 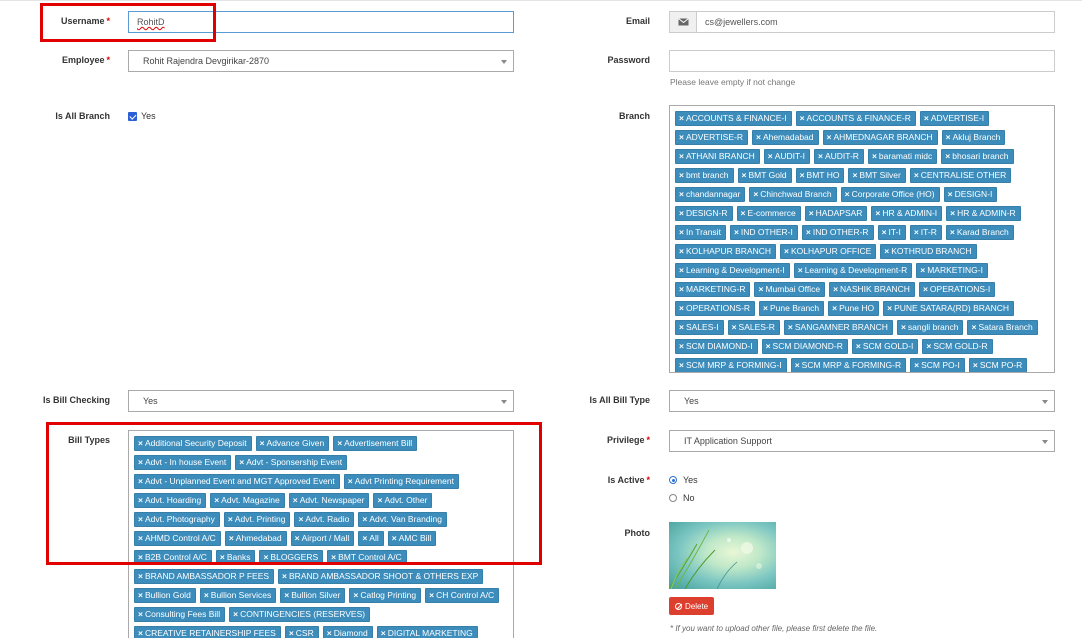 I want to click on tag-label: Diamond, so click(x=350, y=633).